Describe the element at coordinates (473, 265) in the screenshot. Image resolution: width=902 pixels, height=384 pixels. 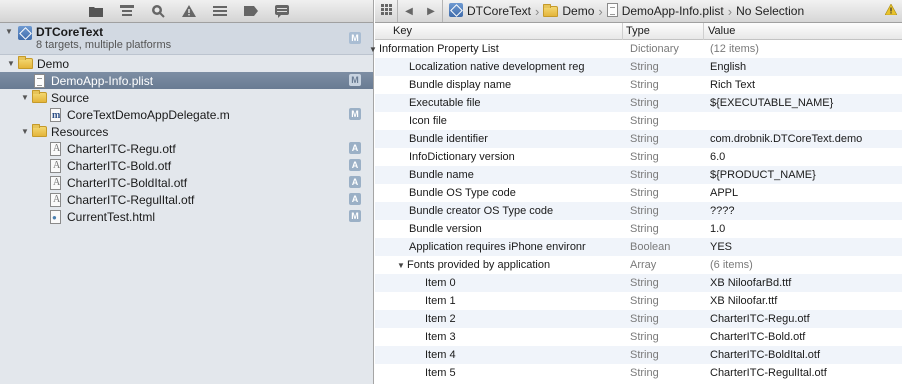
I see `plist-key-cell: ▼ Fonts provided by application` at that location.